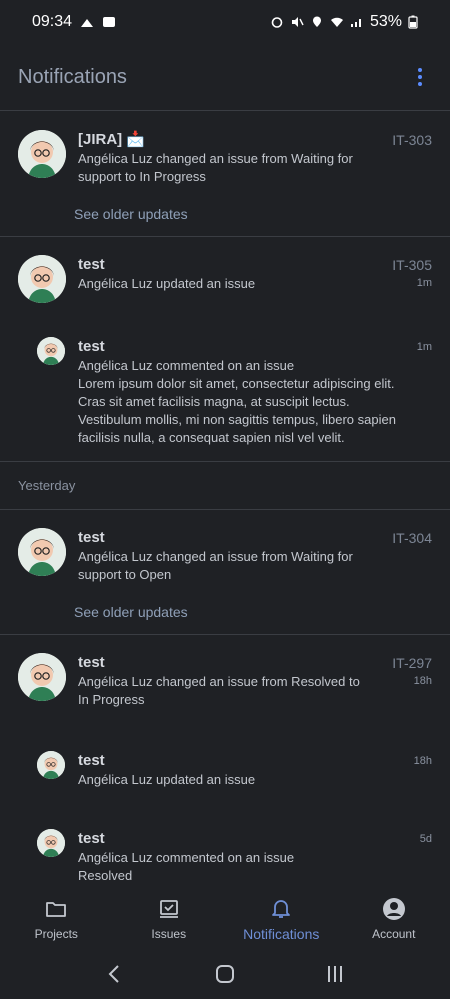 The image size is (450, 999). What do you see at coordinates (412, 265) in the screenshot?
I see `issue-key: IT-305` at bounding box center [412, 265].